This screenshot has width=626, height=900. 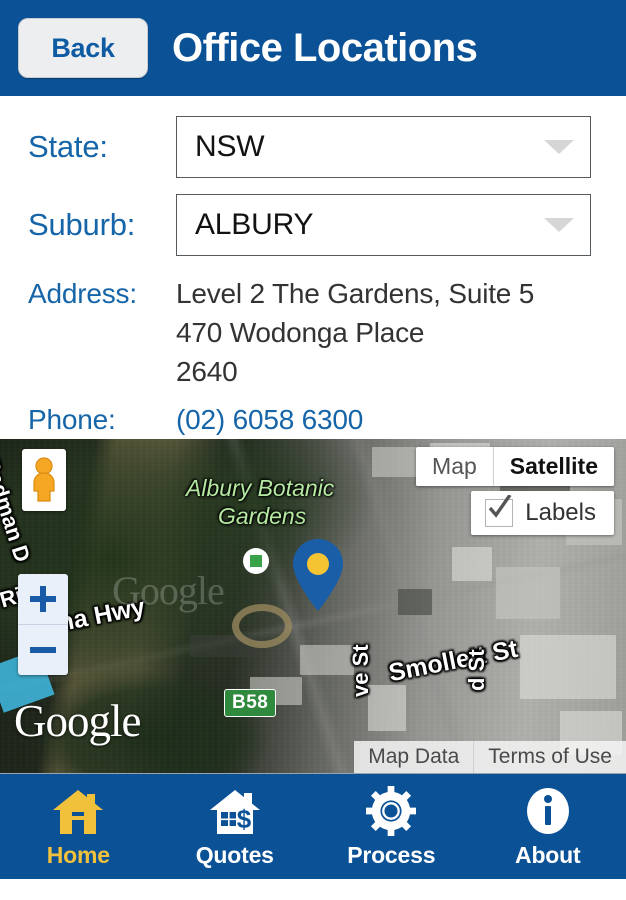 I want to click on back-button: Back, so click(x=83, y=48).